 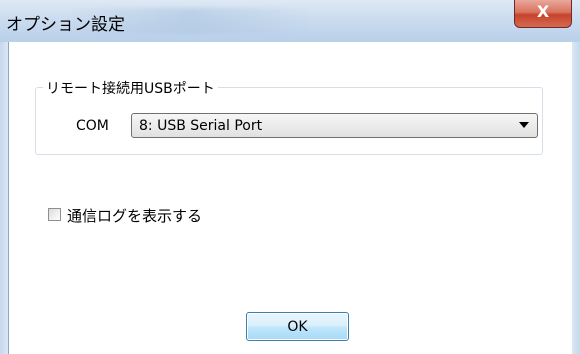 I want to click on com-port-selected-value: 8: USB Serial Port, so click(x=201, y=126).